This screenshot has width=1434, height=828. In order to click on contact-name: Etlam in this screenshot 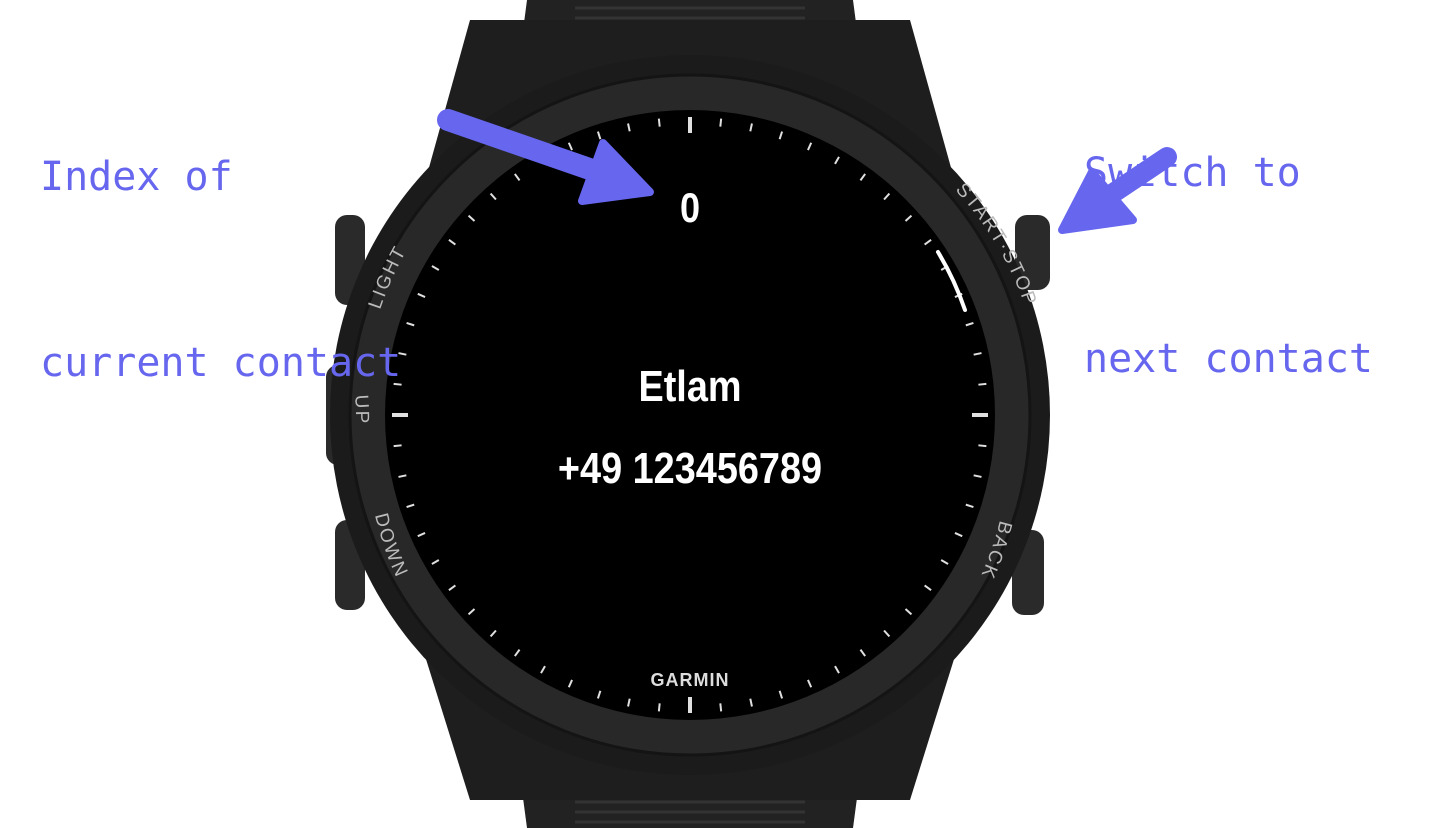, I will do `click(690, 386)`.